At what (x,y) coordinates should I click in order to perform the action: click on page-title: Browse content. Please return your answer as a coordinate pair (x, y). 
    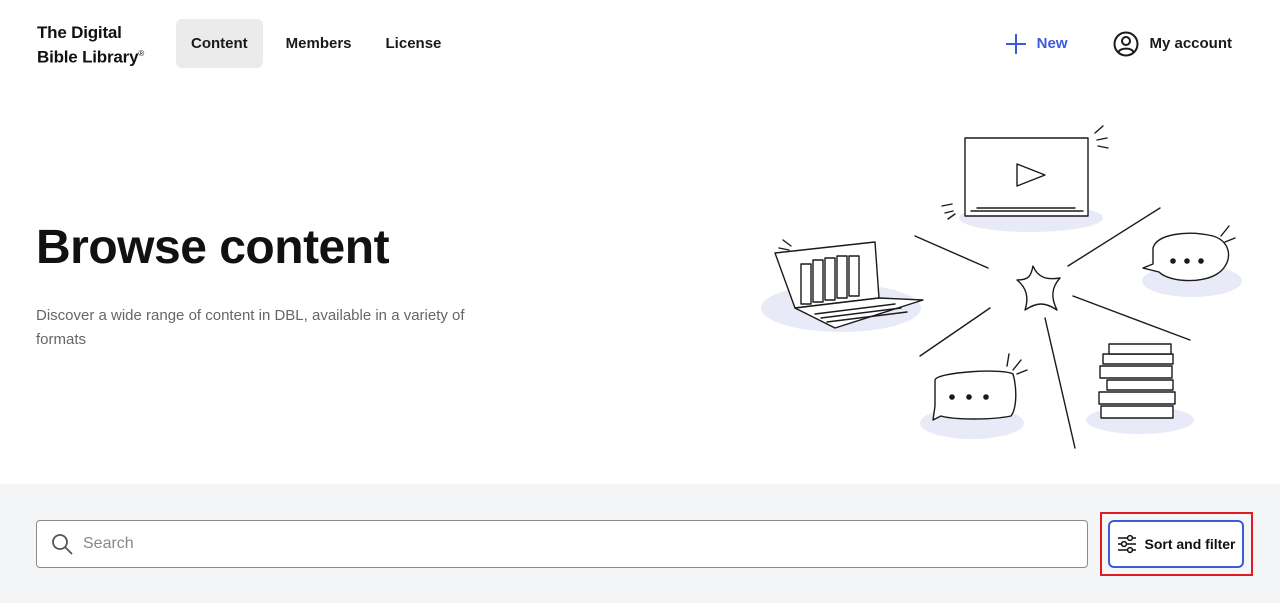
    Looking at the image, I should click on (213, 247).